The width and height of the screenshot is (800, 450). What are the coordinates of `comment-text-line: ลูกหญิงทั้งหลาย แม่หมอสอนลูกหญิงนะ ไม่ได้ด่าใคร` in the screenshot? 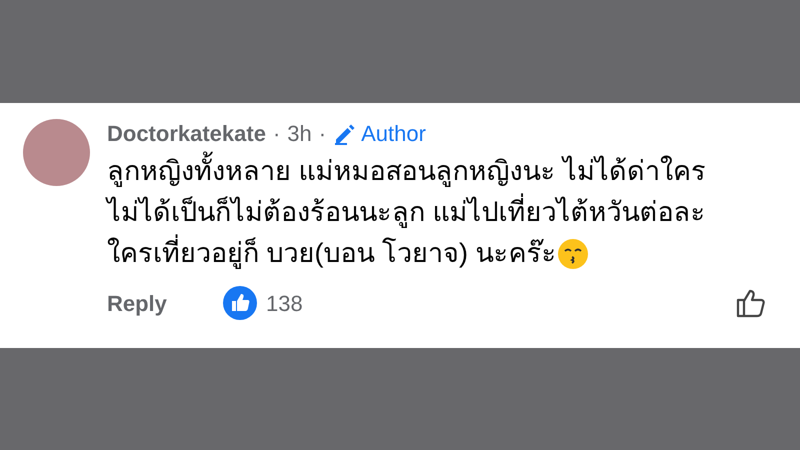 It's located at (406, 171).